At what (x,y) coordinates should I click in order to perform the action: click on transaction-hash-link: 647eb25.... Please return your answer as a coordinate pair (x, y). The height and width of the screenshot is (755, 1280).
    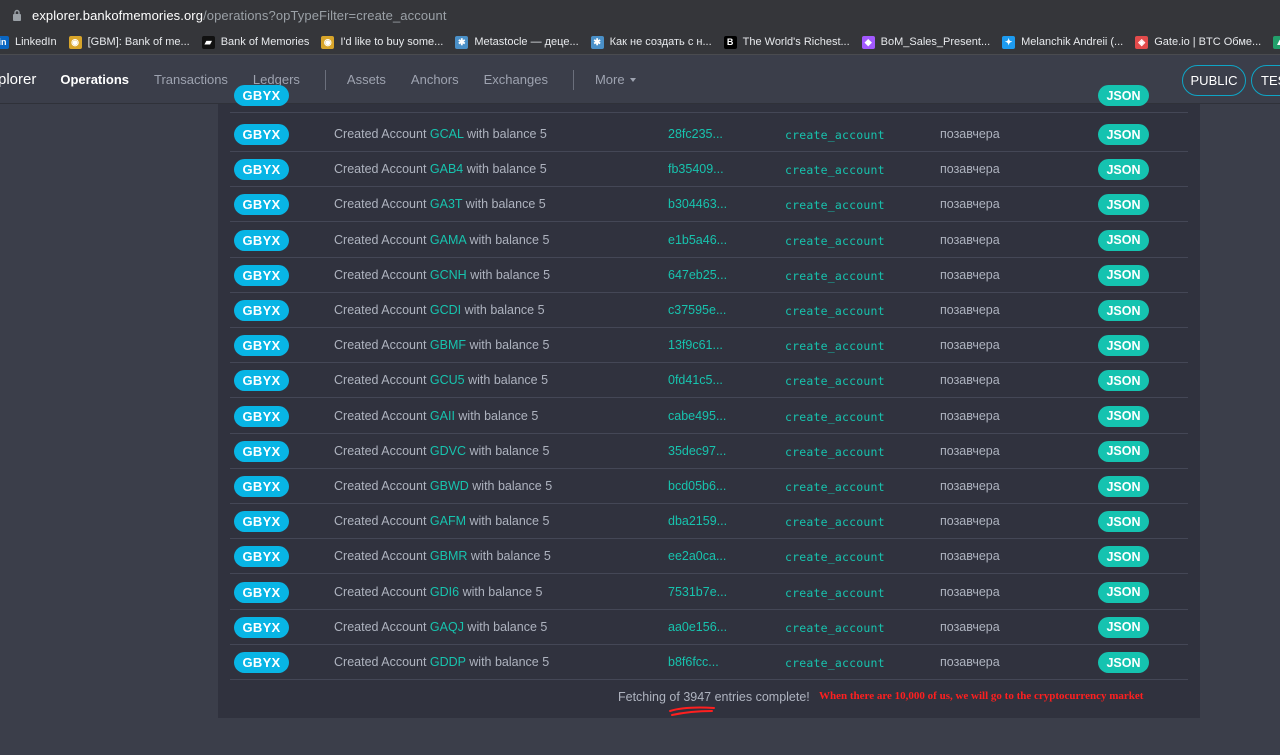
    Looking at the image, I should click on (697, 275).